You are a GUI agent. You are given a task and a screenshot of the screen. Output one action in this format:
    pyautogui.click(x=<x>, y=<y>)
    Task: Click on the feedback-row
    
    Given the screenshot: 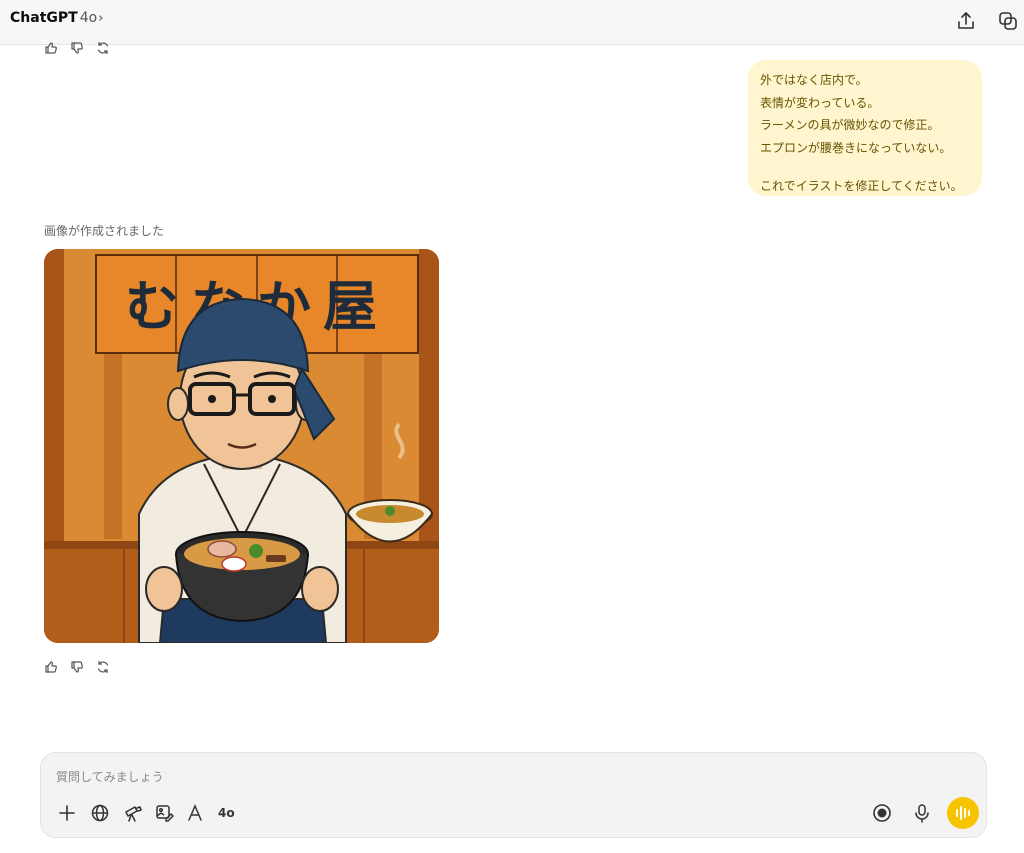 What is the action you would take?
    pyautogui.click(x=77, y=667)
    